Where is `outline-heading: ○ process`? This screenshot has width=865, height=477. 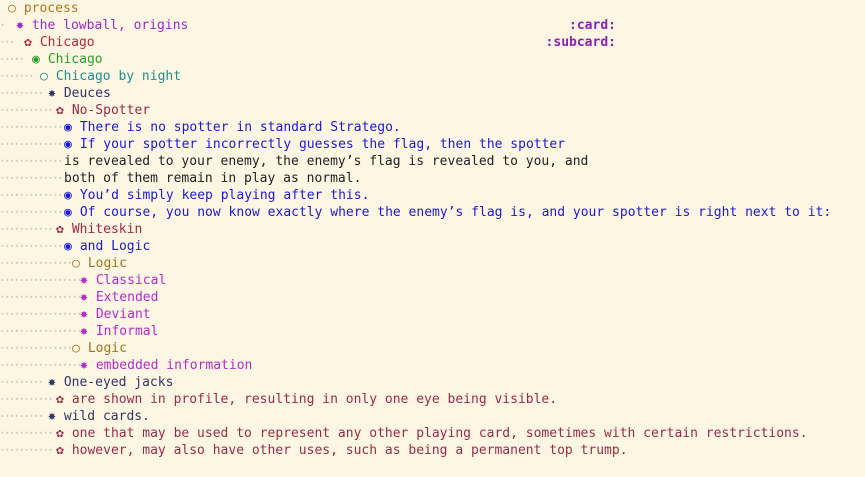 outline-heading: ○ process is located at coordinates (43, 8).